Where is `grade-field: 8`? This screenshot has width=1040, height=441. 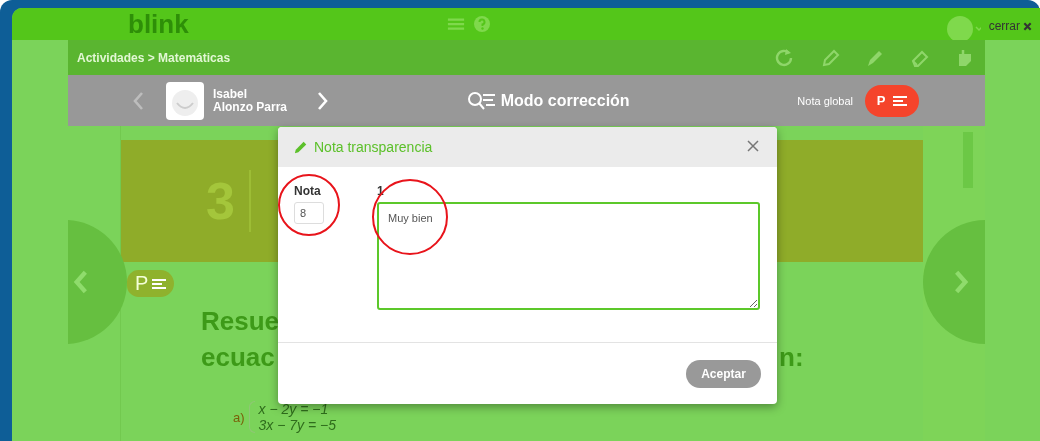 grade-field: 8 is located at coordinates (309, 213).